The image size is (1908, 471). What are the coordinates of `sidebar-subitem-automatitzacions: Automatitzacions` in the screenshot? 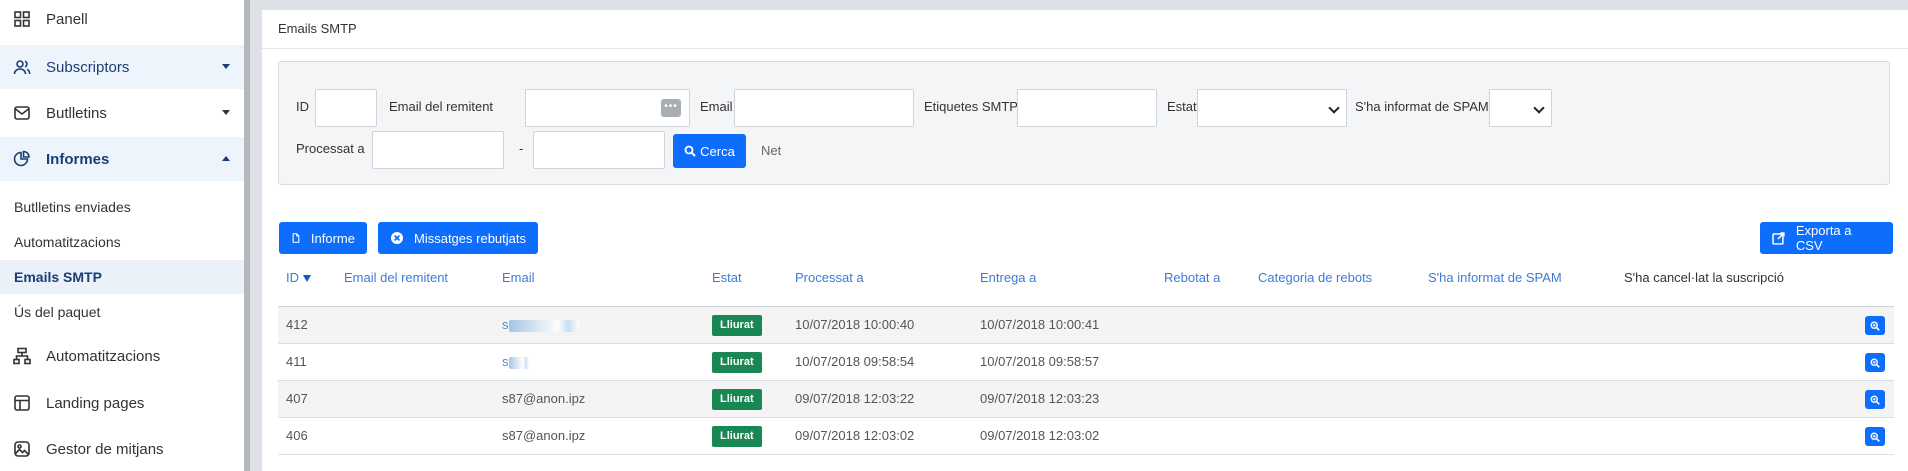 It's located at (122, 242).